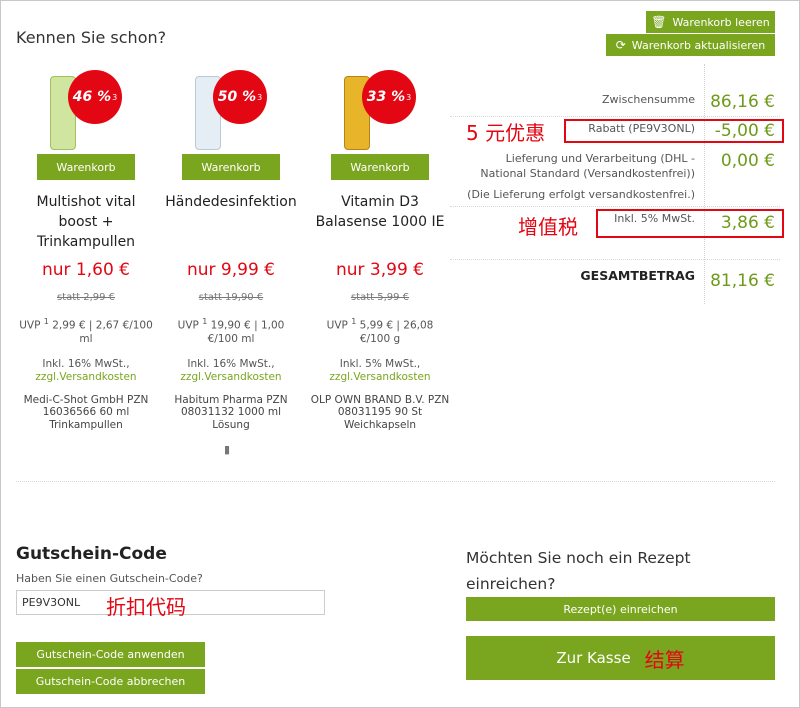 Image resolution: width=800 pixels, height=708 pixels. What do you see at coordinates (86, 297) in the screenshot?
I see `product-old-price: statt 2,99 €` at bounding box center [86, 297].